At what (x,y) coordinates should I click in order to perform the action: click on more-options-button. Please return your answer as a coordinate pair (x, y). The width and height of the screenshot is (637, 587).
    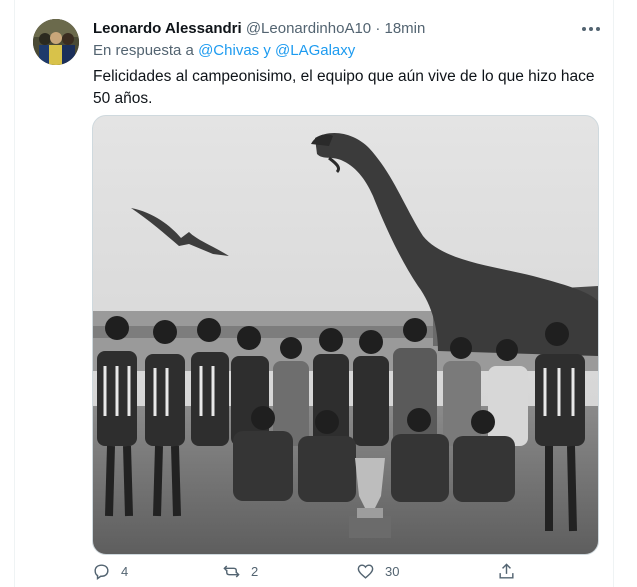
    Looking at the image, I should click on (593, 28).